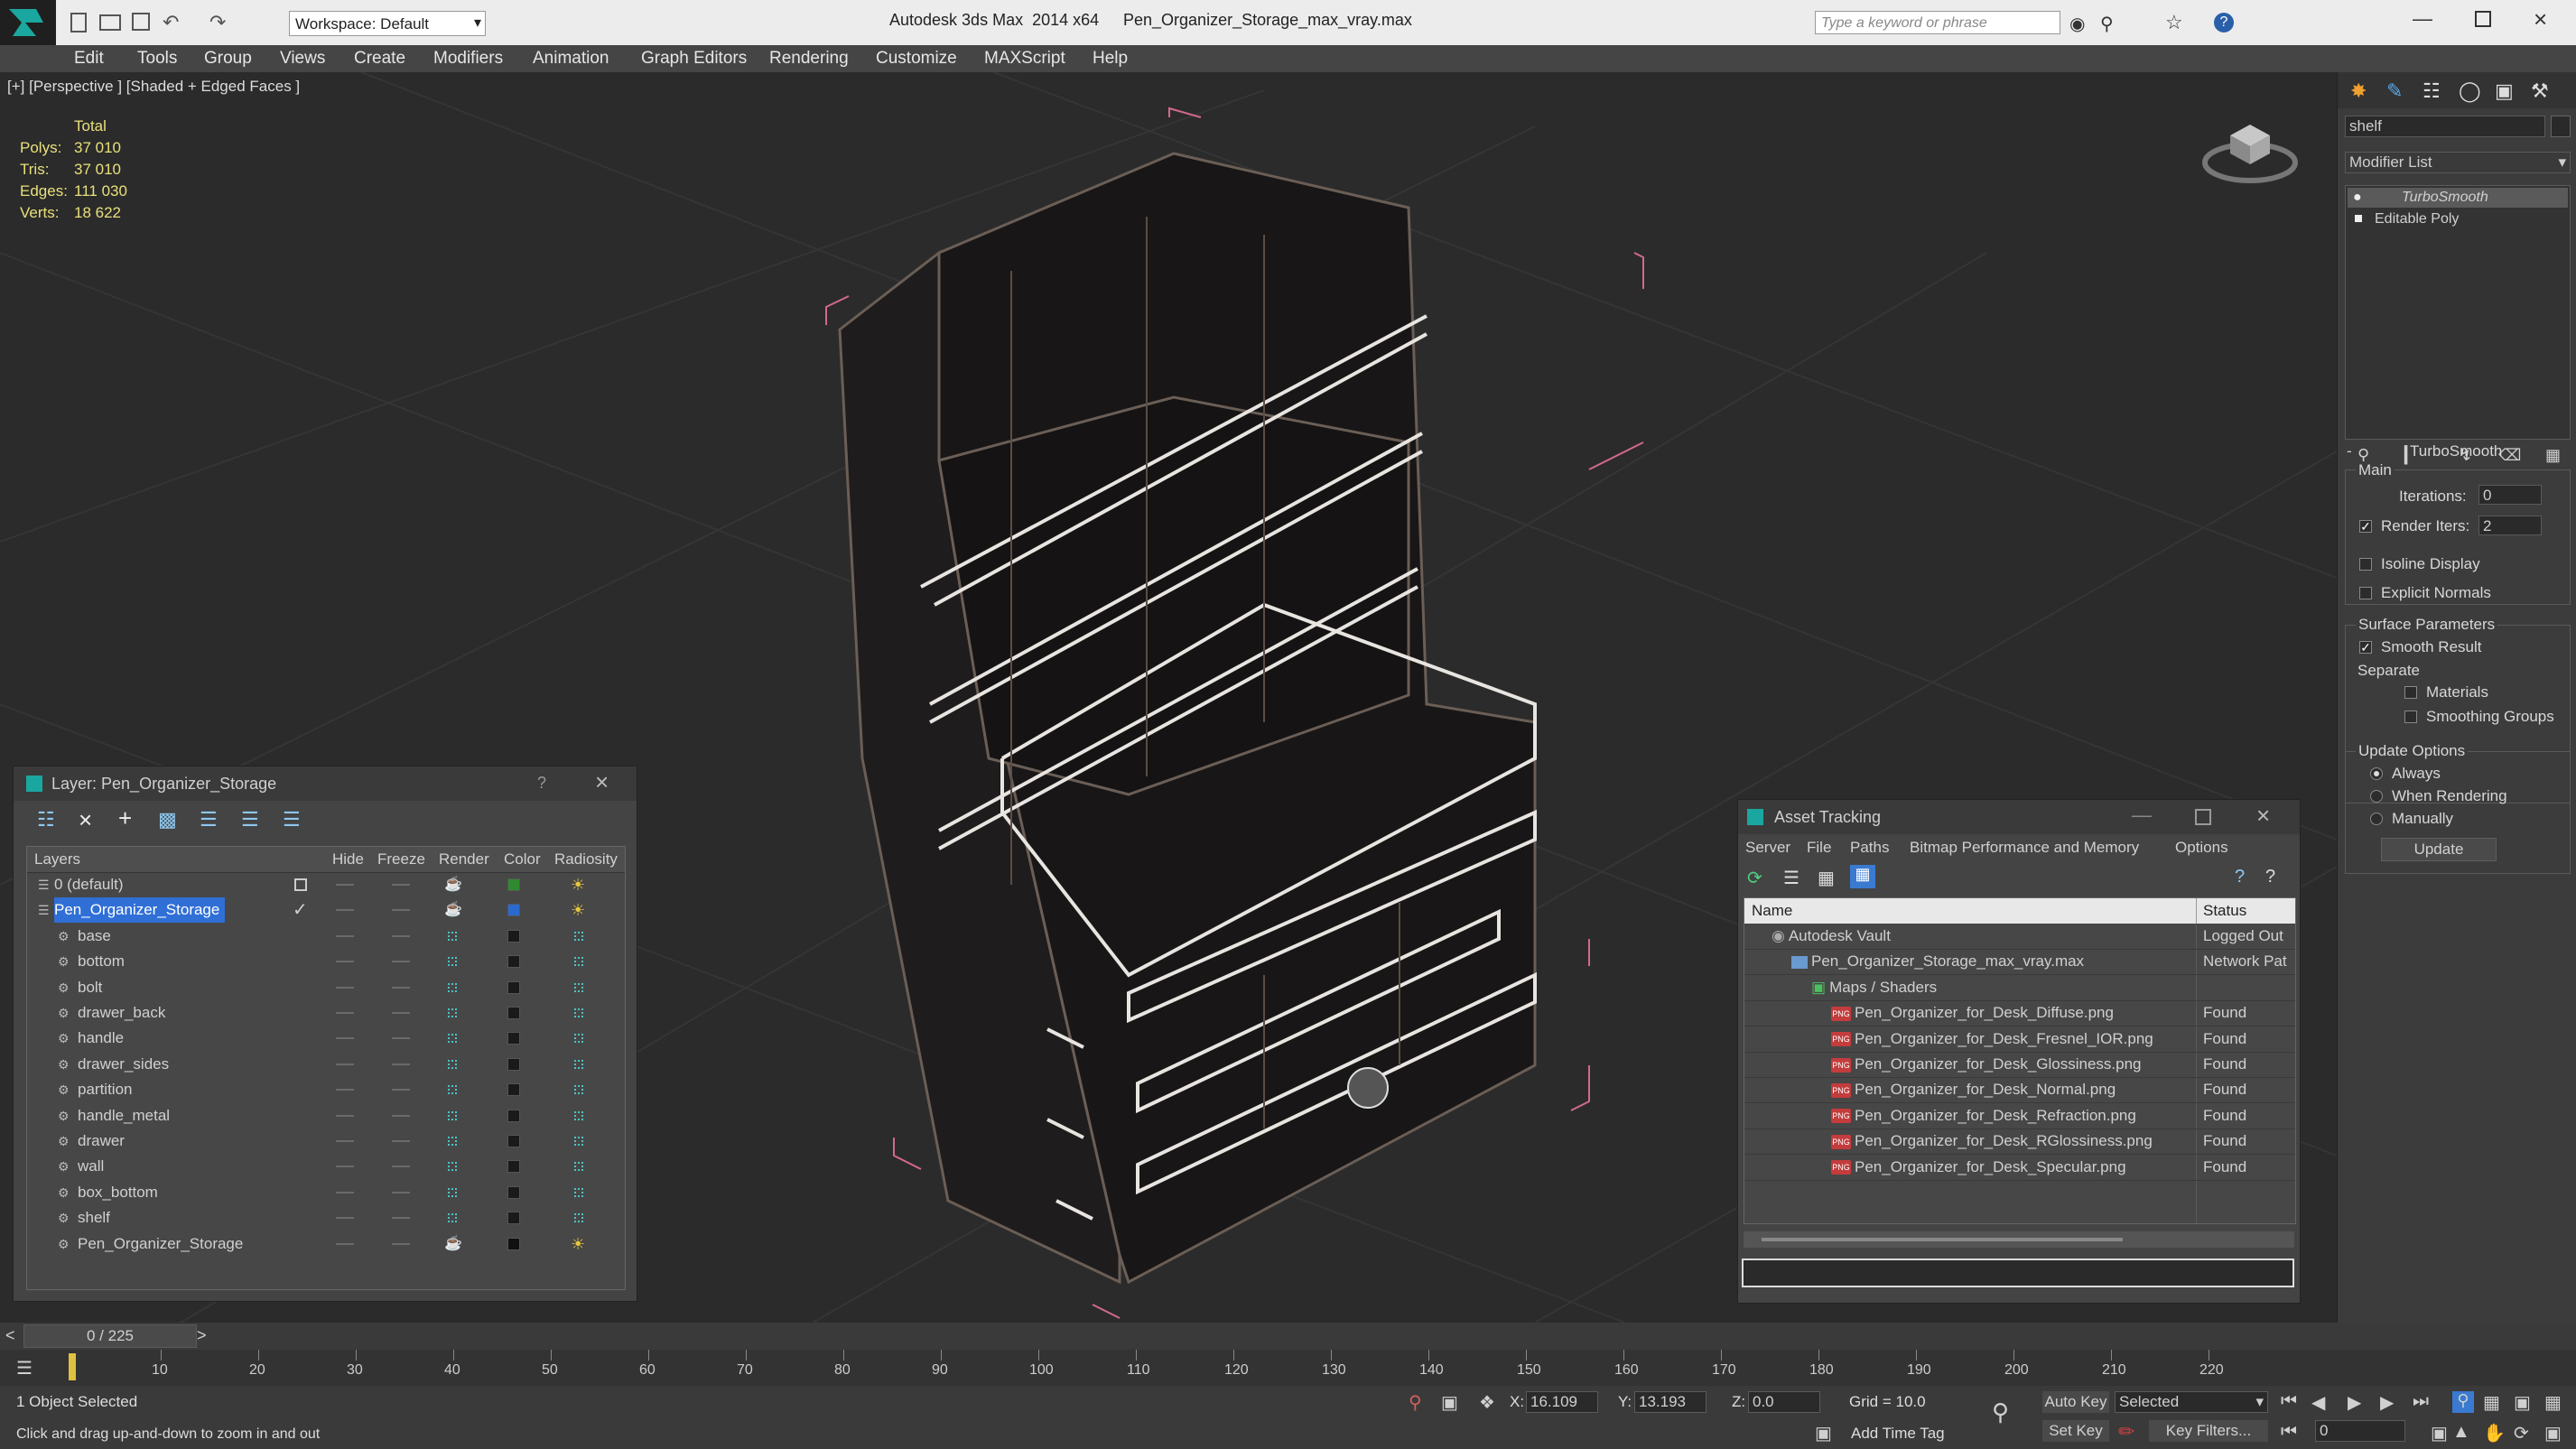 This screenshot has height=1449, width=2576. Describe the element at coordinates (2491, 1402) in the screenshot. I see `zoom-all-icon: ▦` at that location.